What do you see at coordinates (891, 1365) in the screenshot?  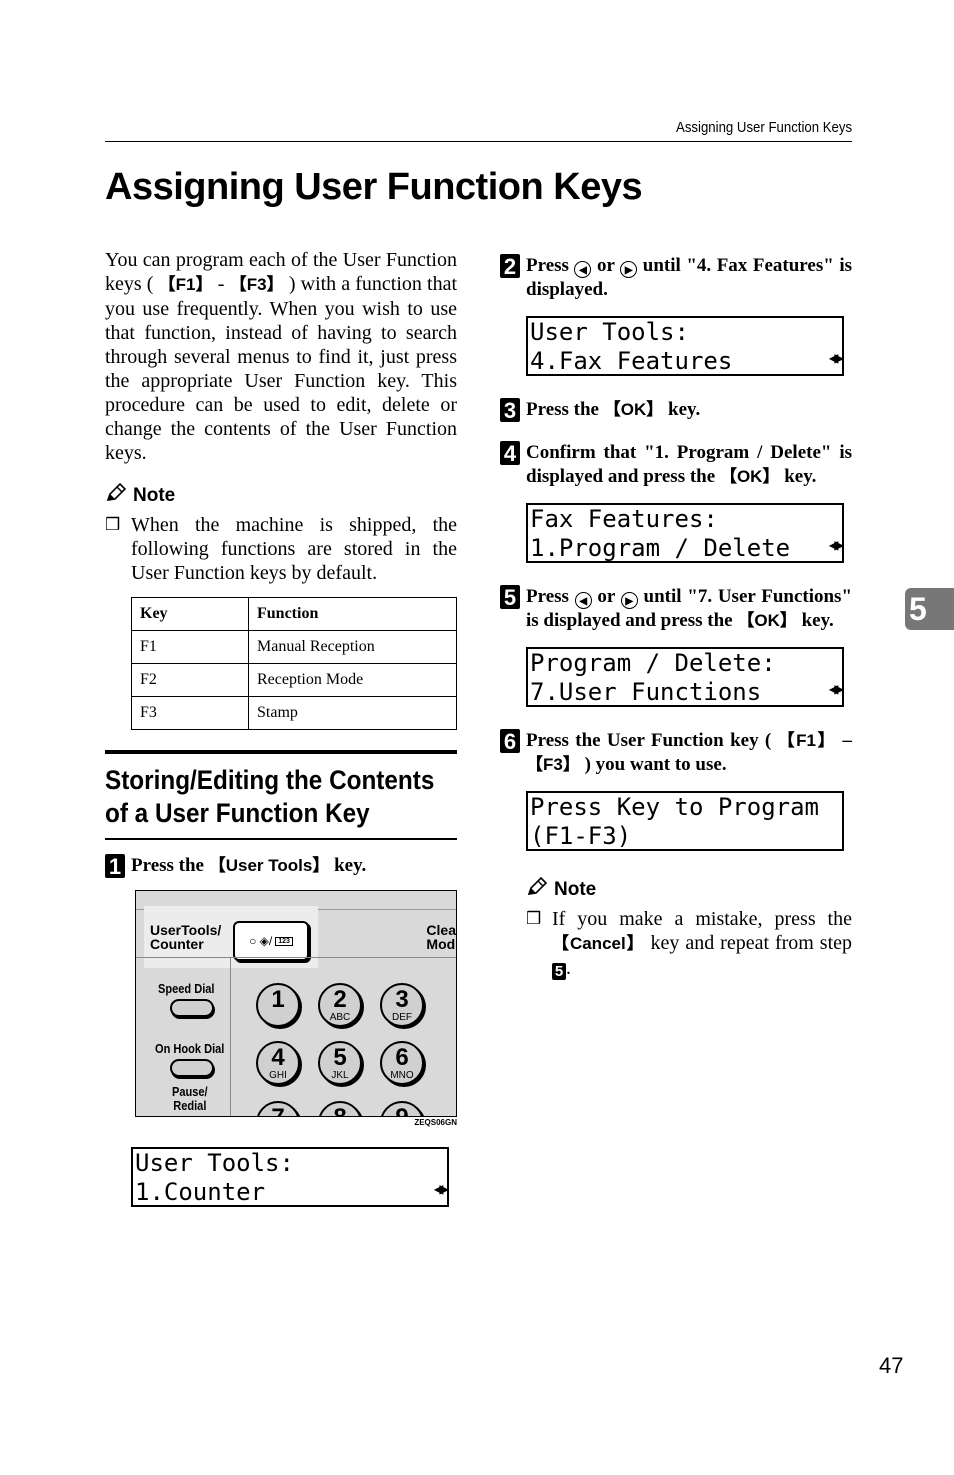 I see `page-number: 47` at bounding box center [891, 1365].